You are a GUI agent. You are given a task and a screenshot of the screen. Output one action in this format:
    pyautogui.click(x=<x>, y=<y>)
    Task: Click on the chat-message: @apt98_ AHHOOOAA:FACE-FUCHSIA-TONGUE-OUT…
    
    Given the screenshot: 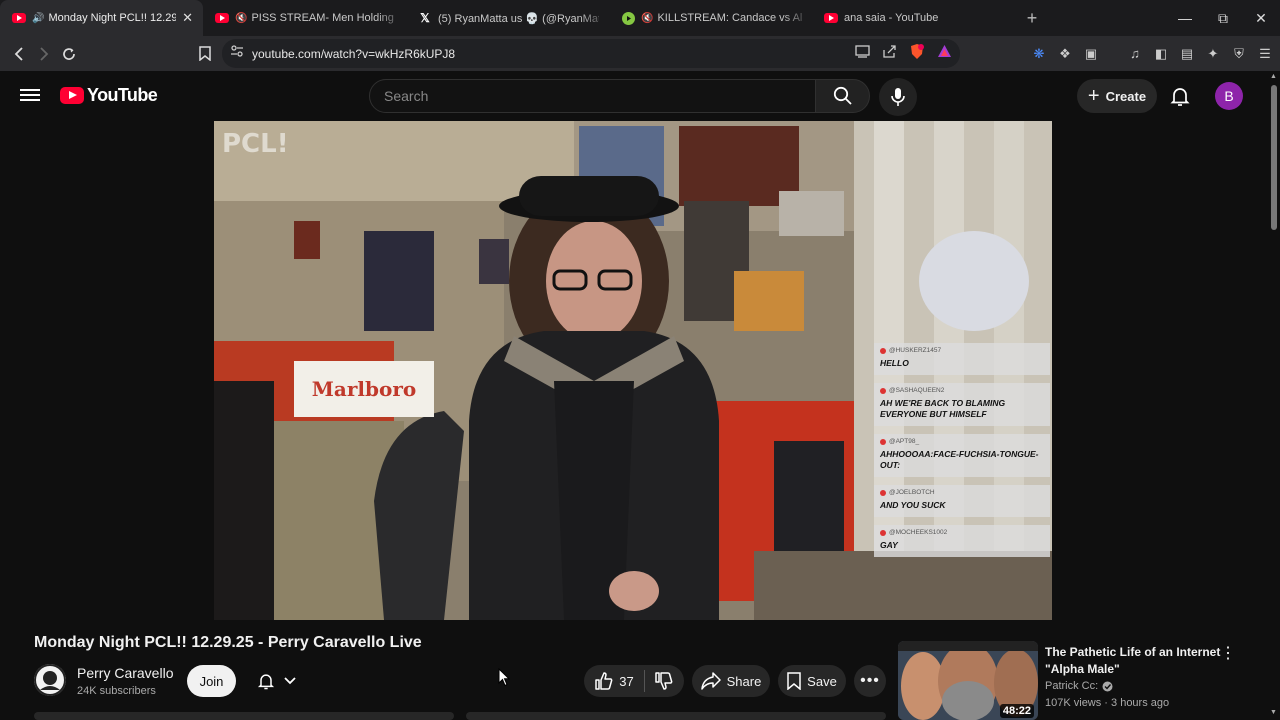 What is the action you would take?
    pyautogui.click(x=962, y=456)
    